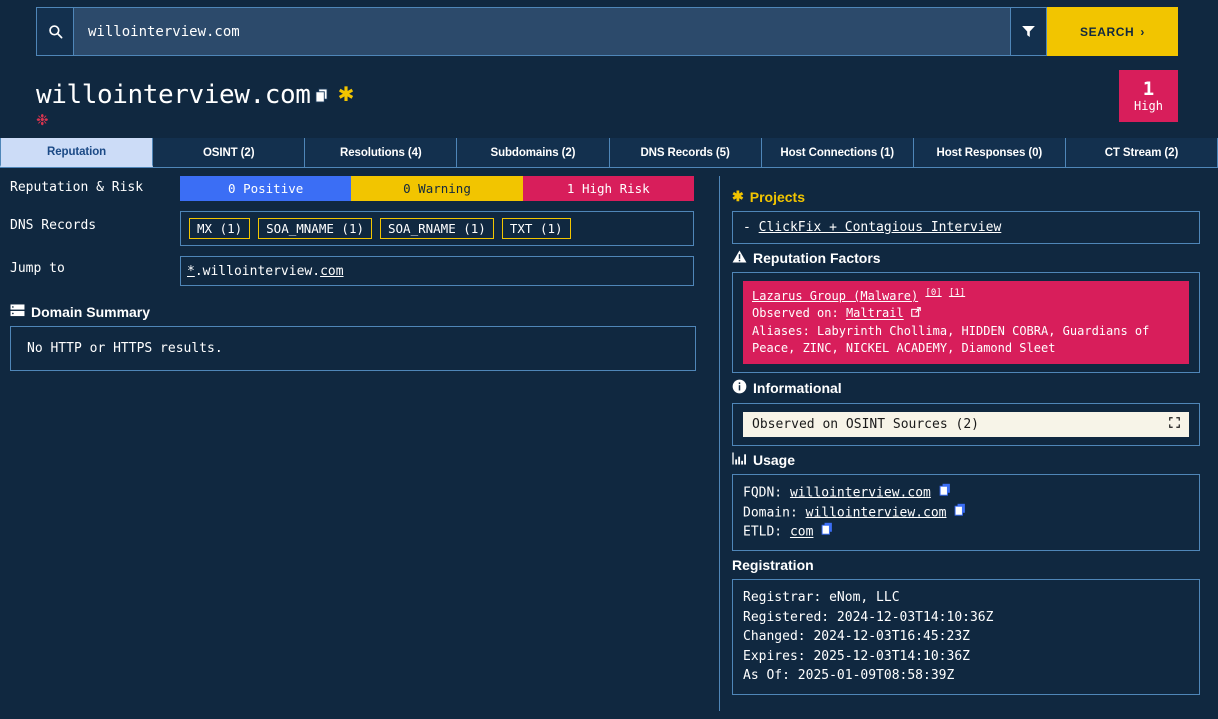 The width and height of the screenshot is (1218, 719). Describe the element at coordinates (266, 188) in the screenshot. I see `reputation-positive-segment: 0 Positive` at that location.